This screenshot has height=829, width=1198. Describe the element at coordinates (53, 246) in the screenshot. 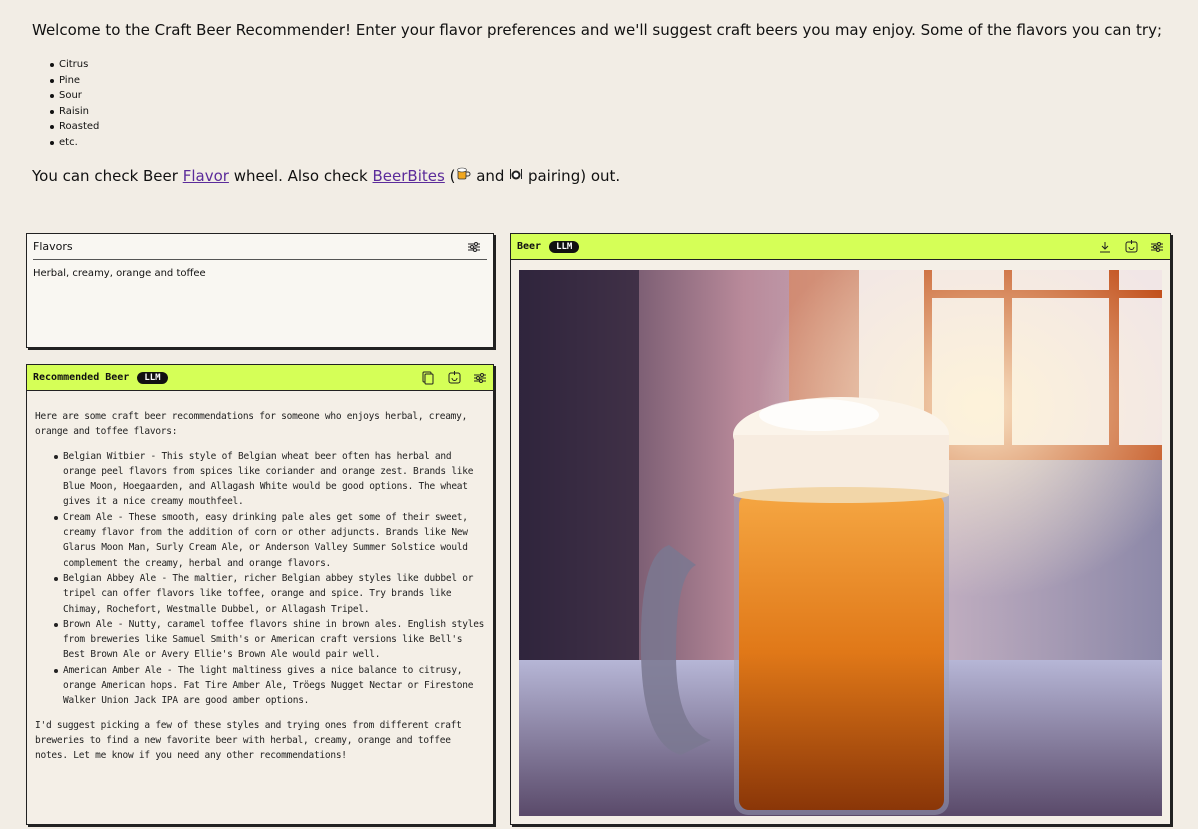

I see `flavors-panel-title: Flavors` at that location.